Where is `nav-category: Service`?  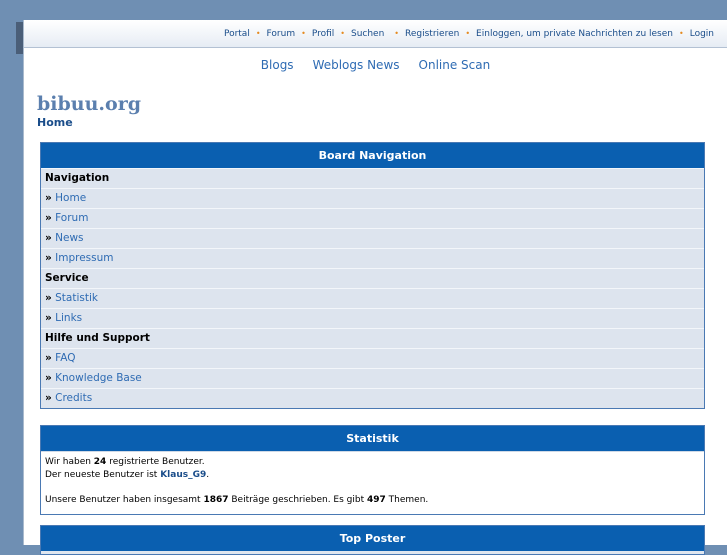 nav-category: Service is located at coordinates (372, 278).